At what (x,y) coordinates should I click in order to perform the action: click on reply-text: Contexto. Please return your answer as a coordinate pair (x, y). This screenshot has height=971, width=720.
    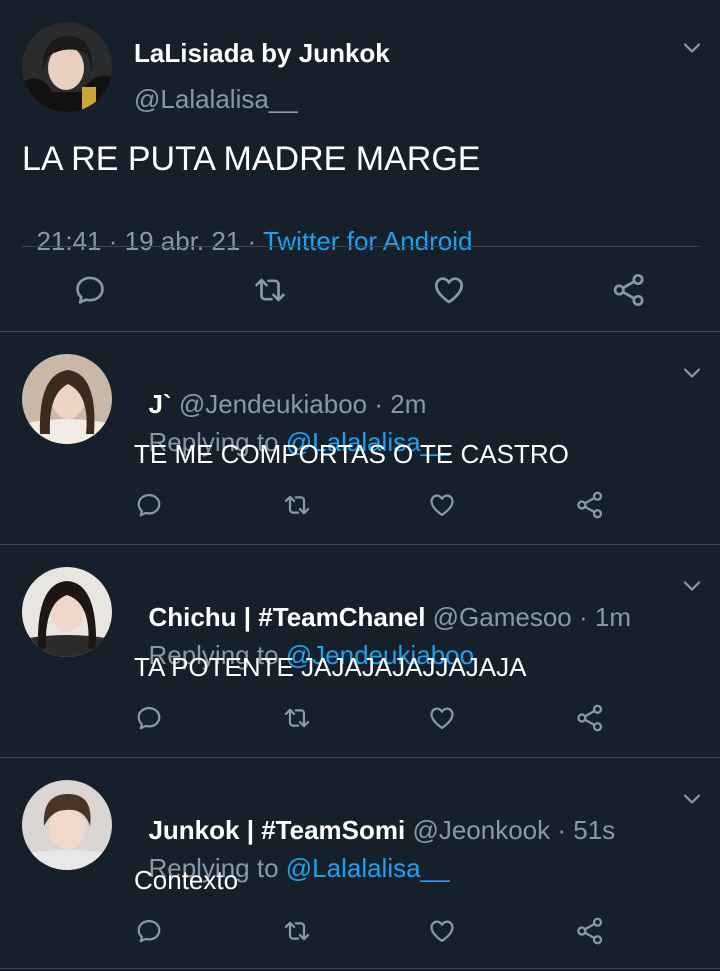
    Looking at the image, I should click on (186, 880).